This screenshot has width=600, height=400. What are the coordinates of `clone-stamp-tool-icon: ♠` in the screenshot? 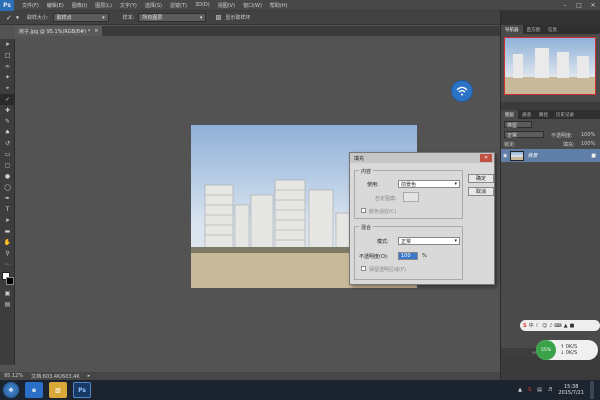 It's located at (7, 132).